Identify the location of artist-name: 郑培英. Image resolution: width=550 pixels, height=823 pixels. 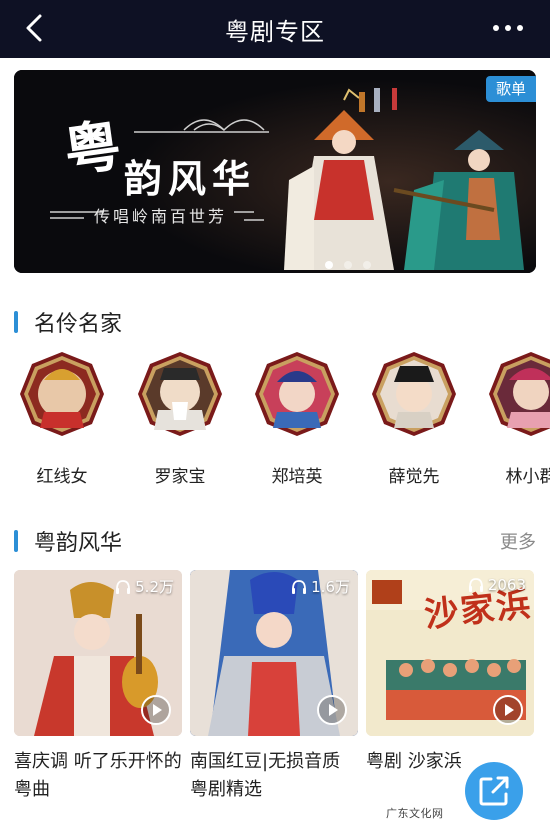
(297, 477).